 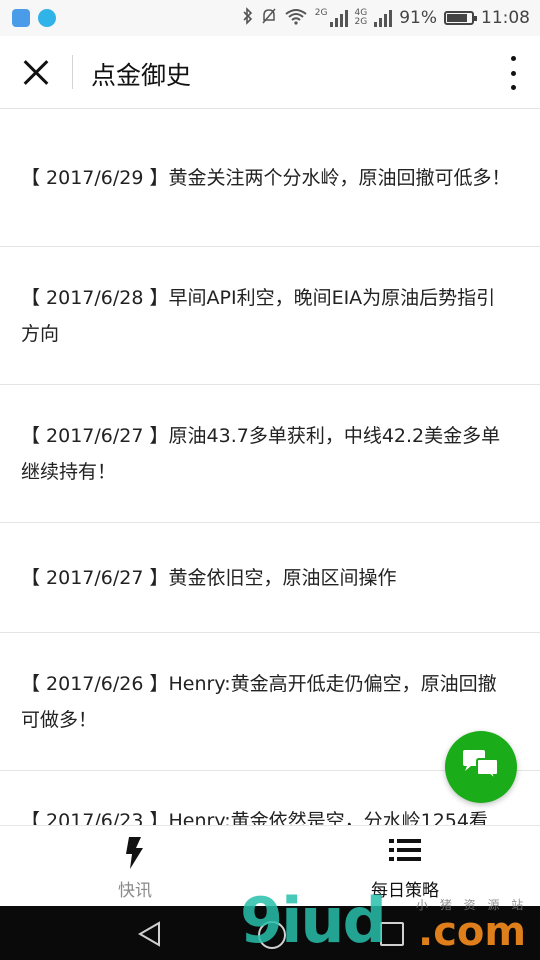 I want to click on list-item: 【 2017/6/29 】黄金关注两个分水岭，原油回撤可低多！, so click(x=270, y=178).